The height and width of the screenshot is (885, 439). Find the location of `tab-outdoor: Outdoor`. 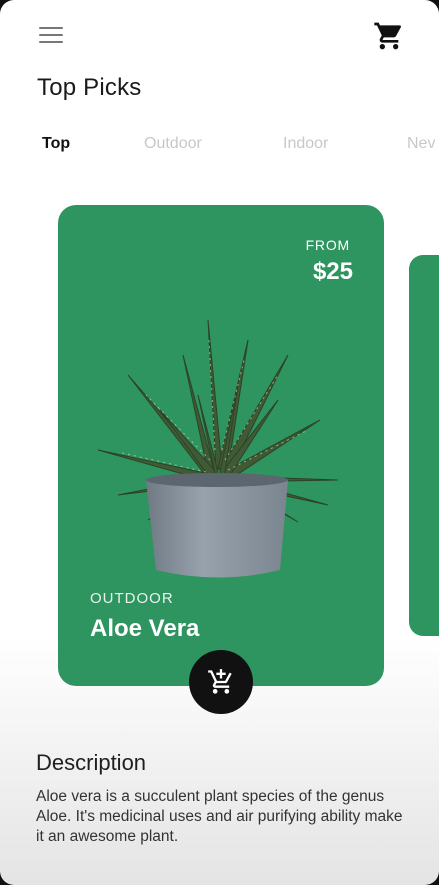

tab-outdoor: Outdoor is located at coordinates (173, 144).